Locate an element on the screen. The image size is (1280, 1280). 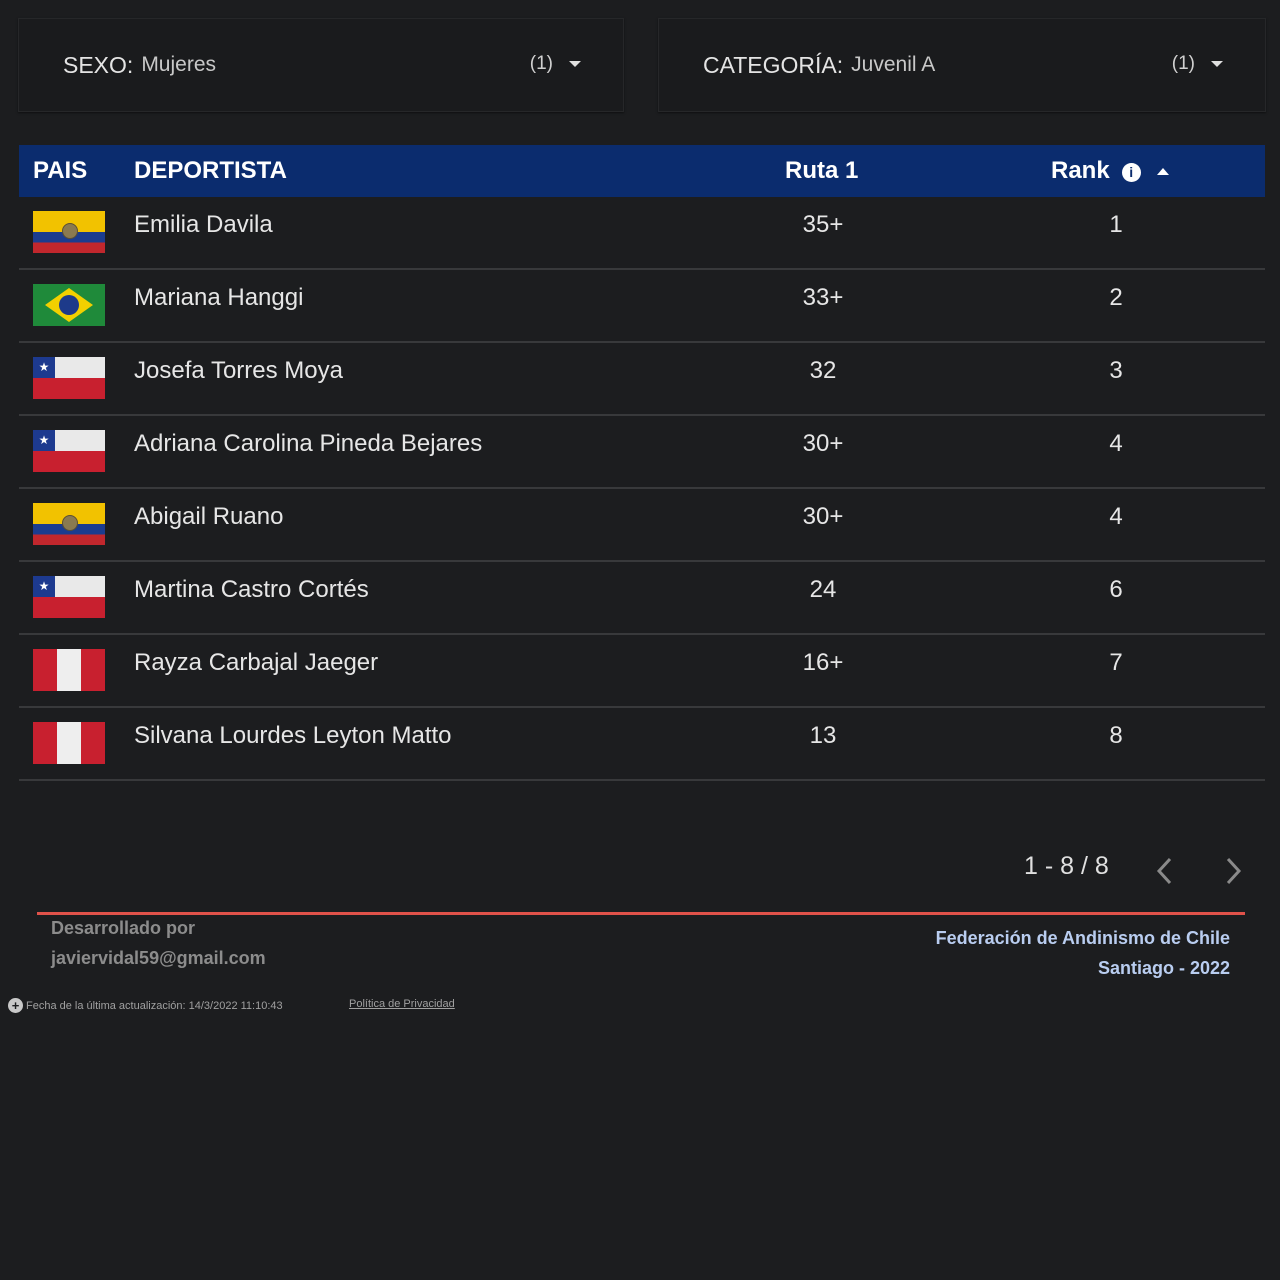
privacy-link: Política de Privacidad is located at coordinates (402, 1004).